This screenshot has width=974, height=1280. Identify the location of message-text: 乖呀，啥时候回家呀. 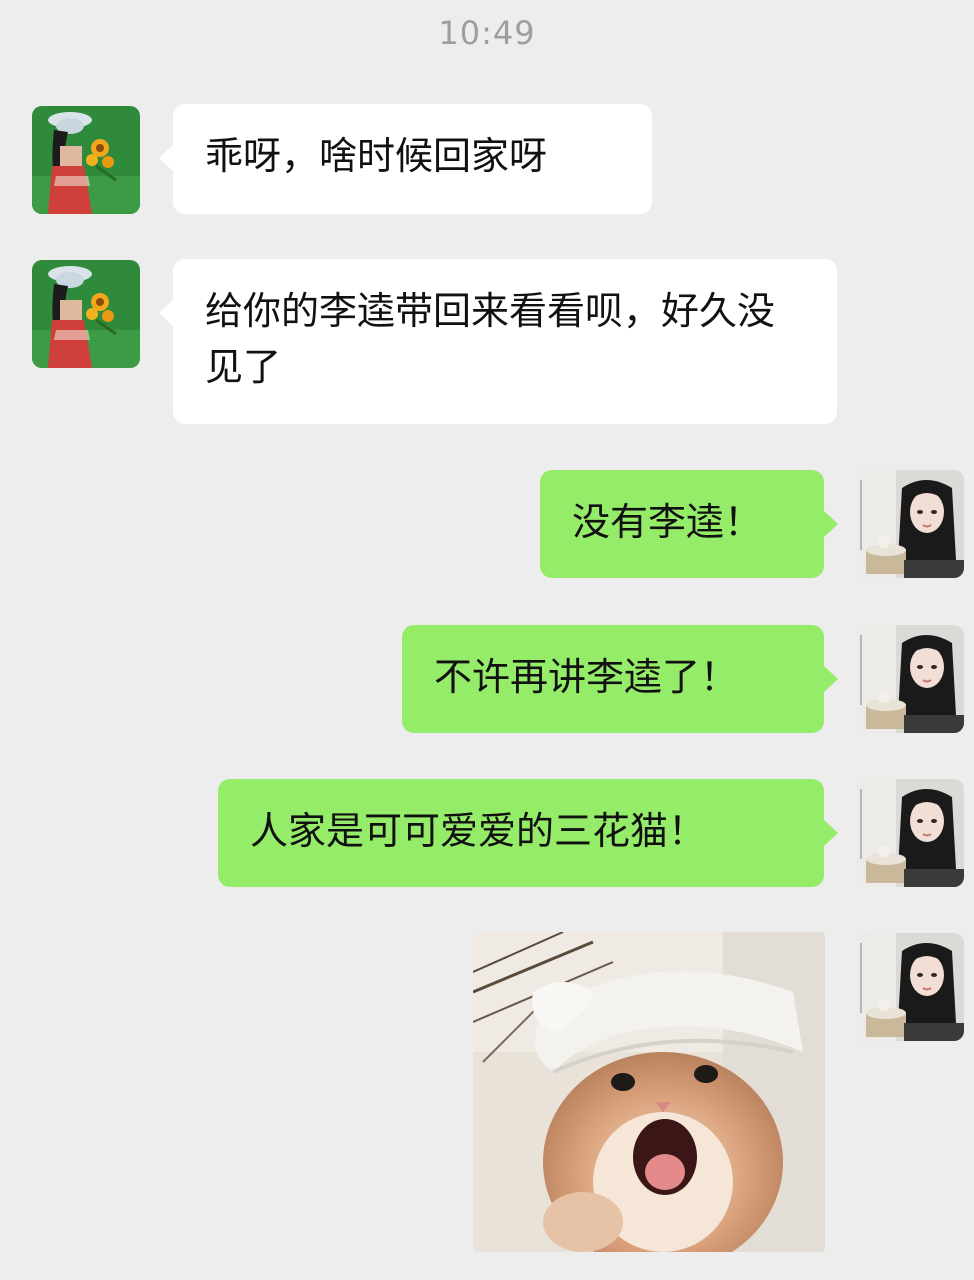
(376, 156).